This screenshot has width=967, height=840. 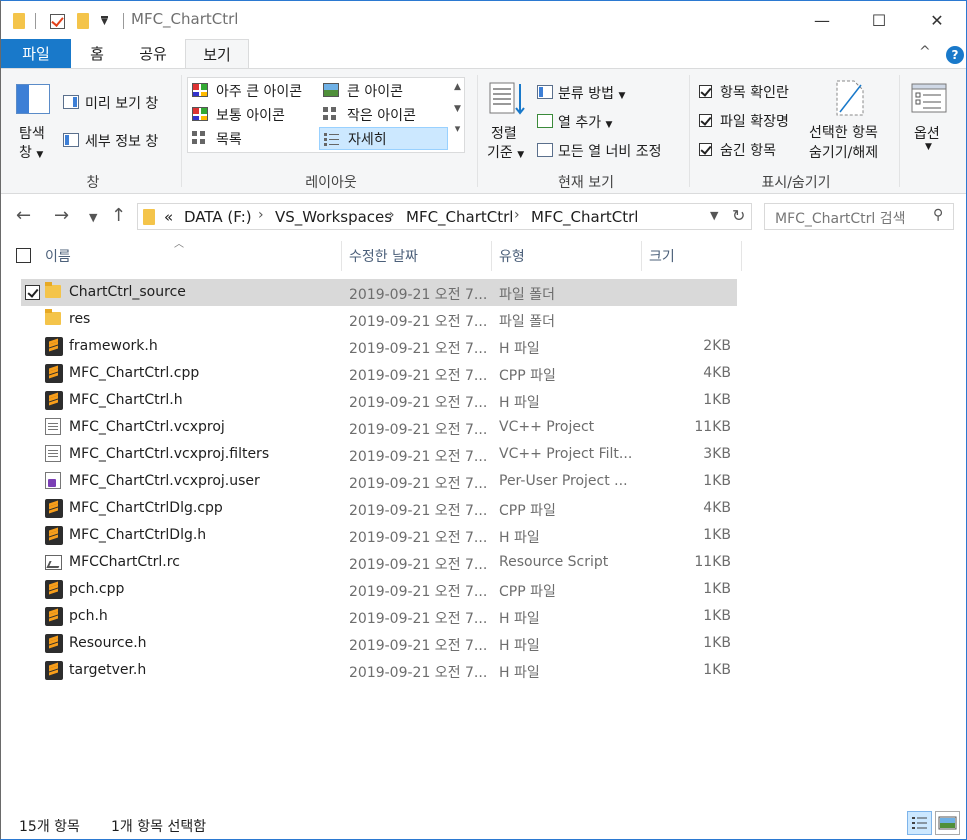 I want to click on group-label-layout: 레이아웃, so click(x=331, y=183).